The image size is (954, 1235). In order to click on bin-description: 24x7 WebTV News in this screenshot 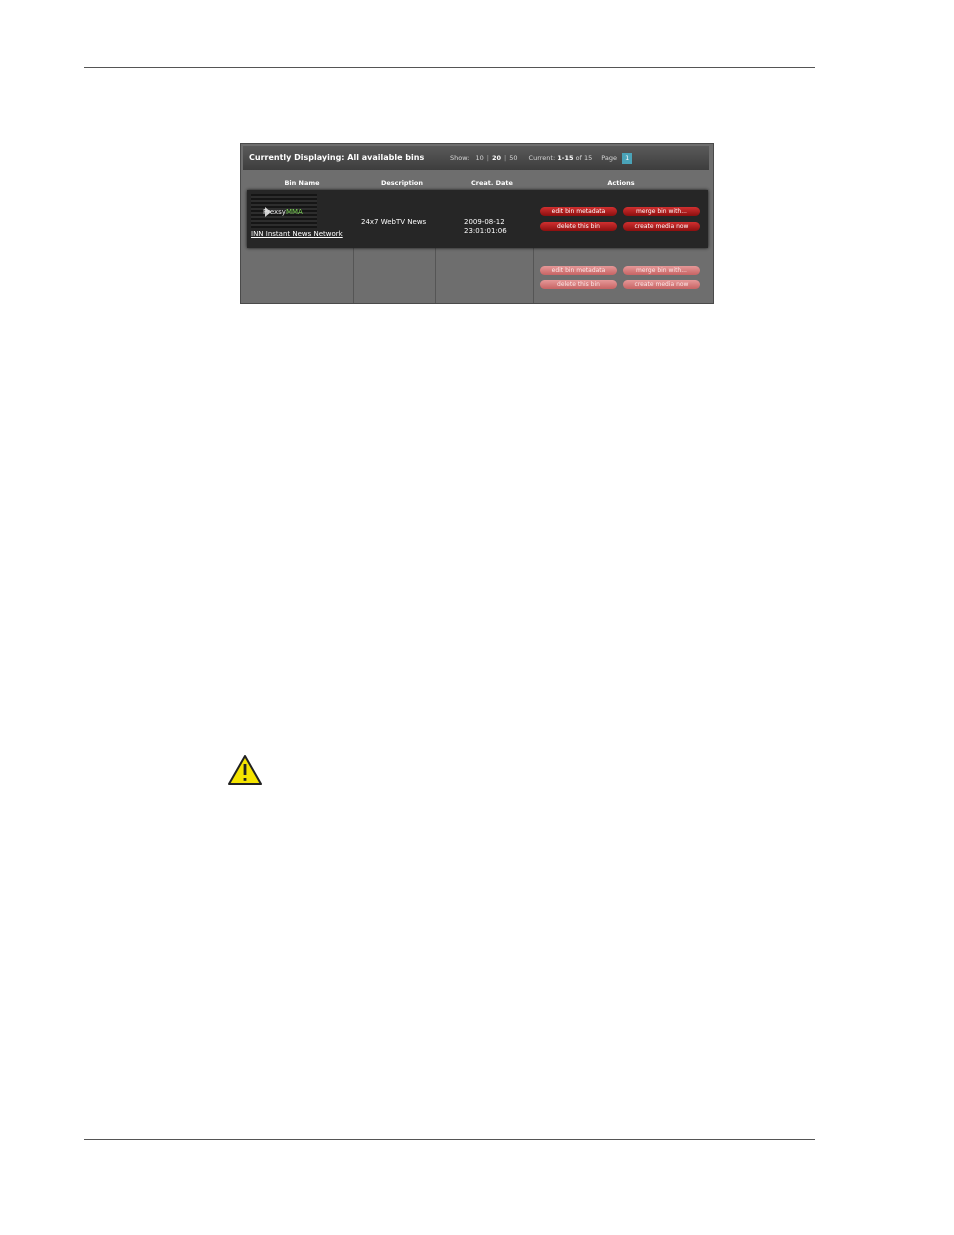, I will do `click(394, 222)`.